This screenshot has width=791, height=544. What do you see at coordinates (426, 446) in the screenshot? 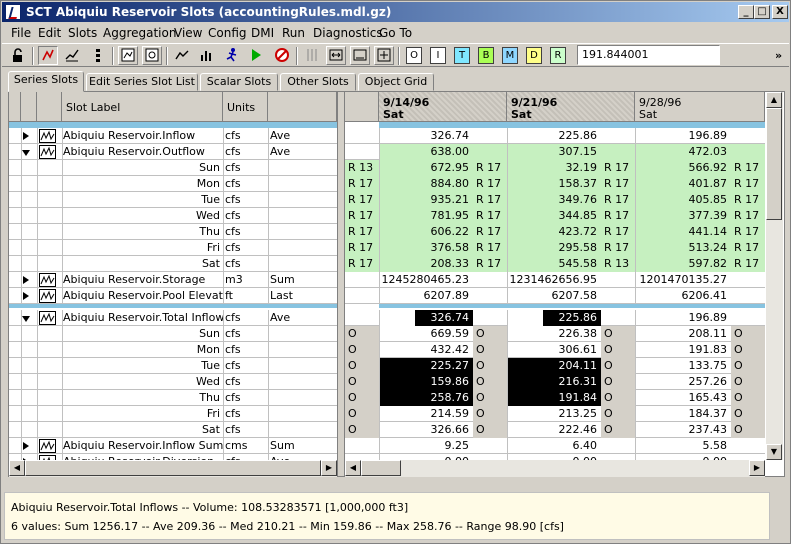
I see `value-cell: 9.25` at bounding box center [426, 446].